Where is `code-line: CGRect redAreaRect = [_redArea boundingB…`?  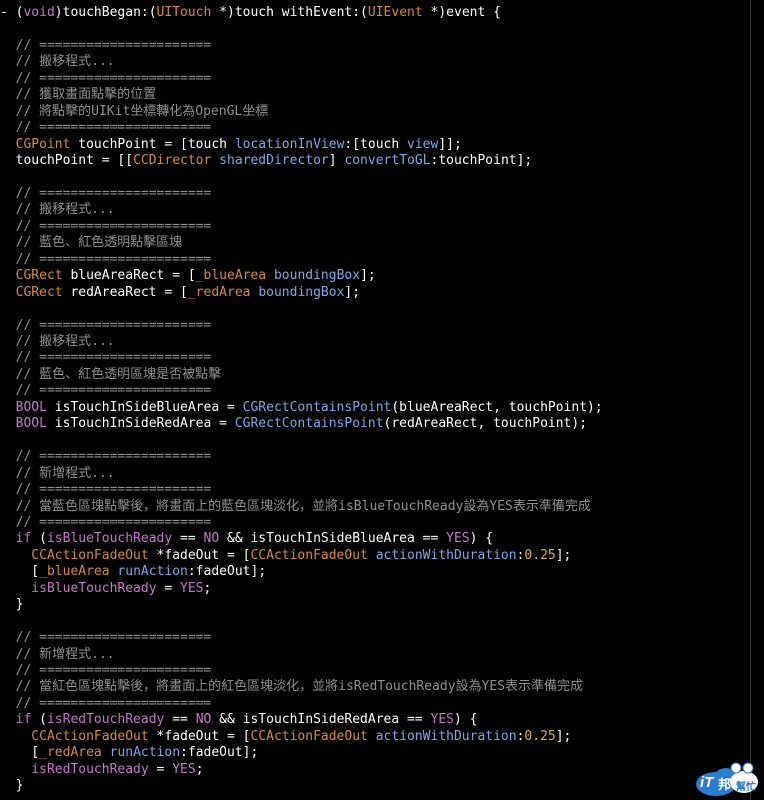 code-line: CGRect redAreaRect = [_redArea boundingB… is located at coordinates (180, 293).